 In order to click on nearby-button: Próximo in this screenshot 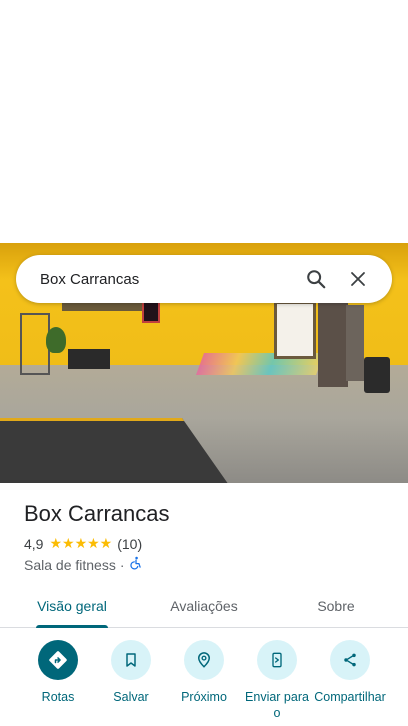, I will do `click(204, 672)`.